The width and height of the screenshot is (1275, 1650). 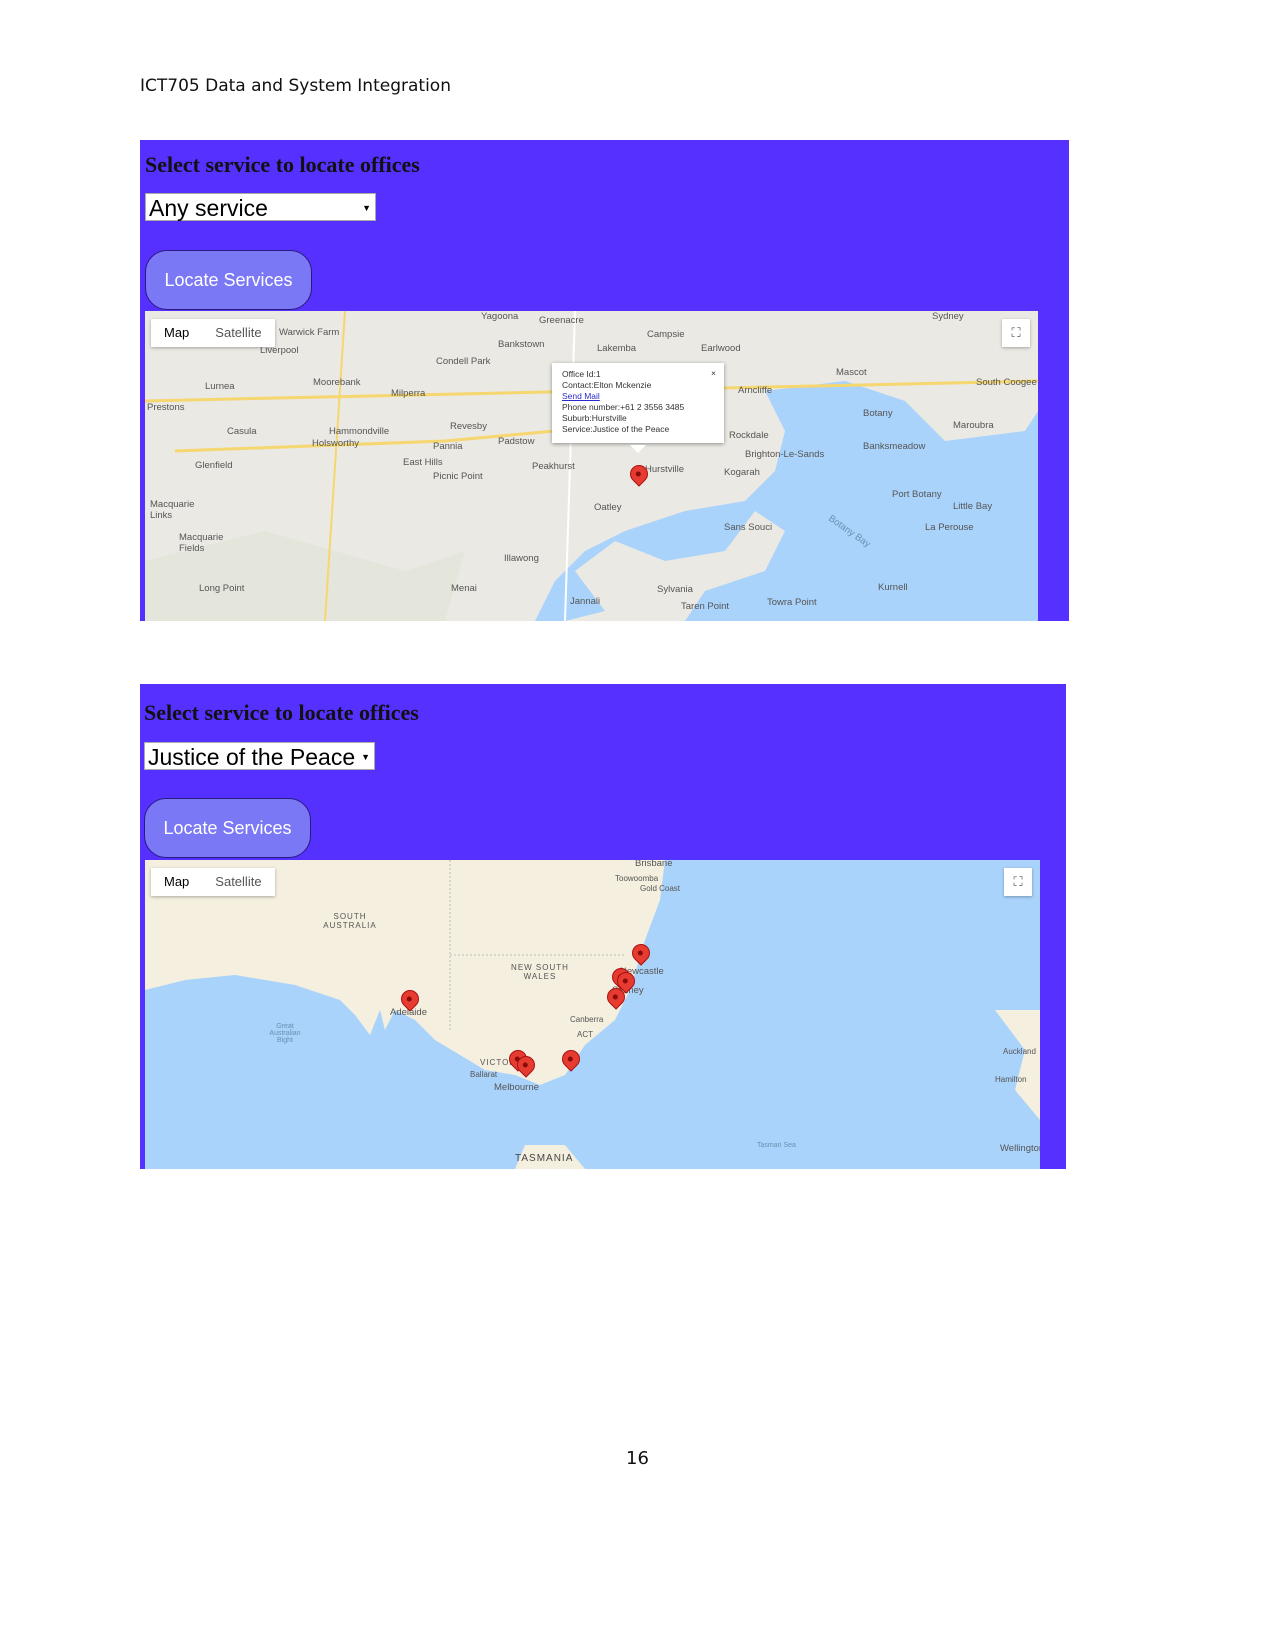 I want to click on map-label: Great Australian Bight, so click(x=285, y=1033).